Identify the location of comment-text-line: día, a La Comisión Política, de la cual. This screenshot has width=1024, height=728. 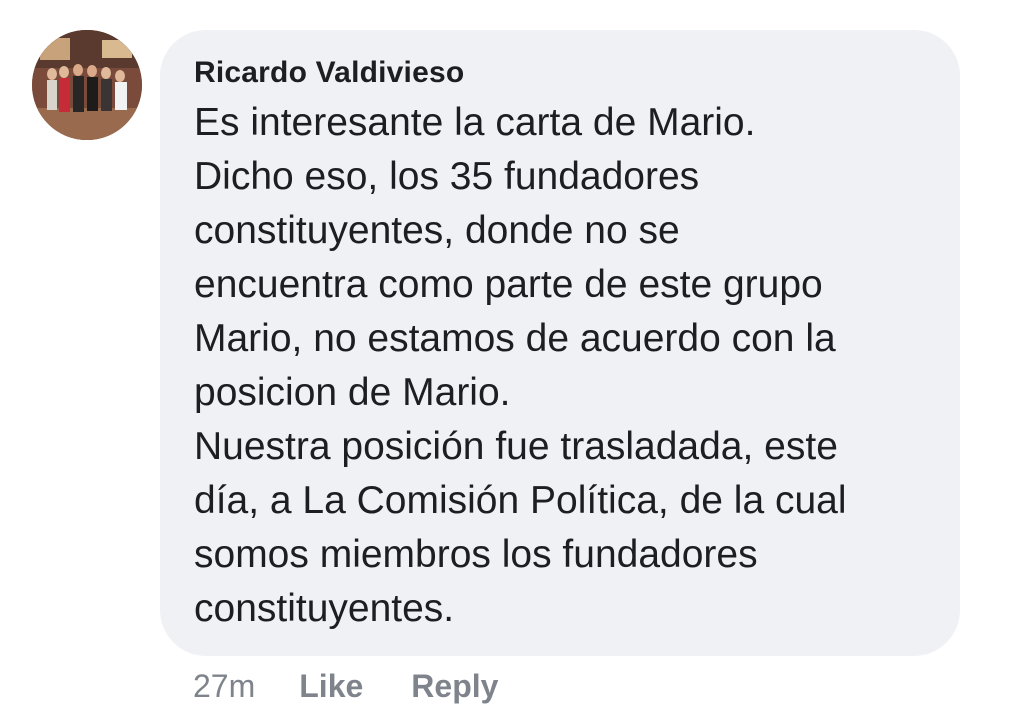
(520, 500).